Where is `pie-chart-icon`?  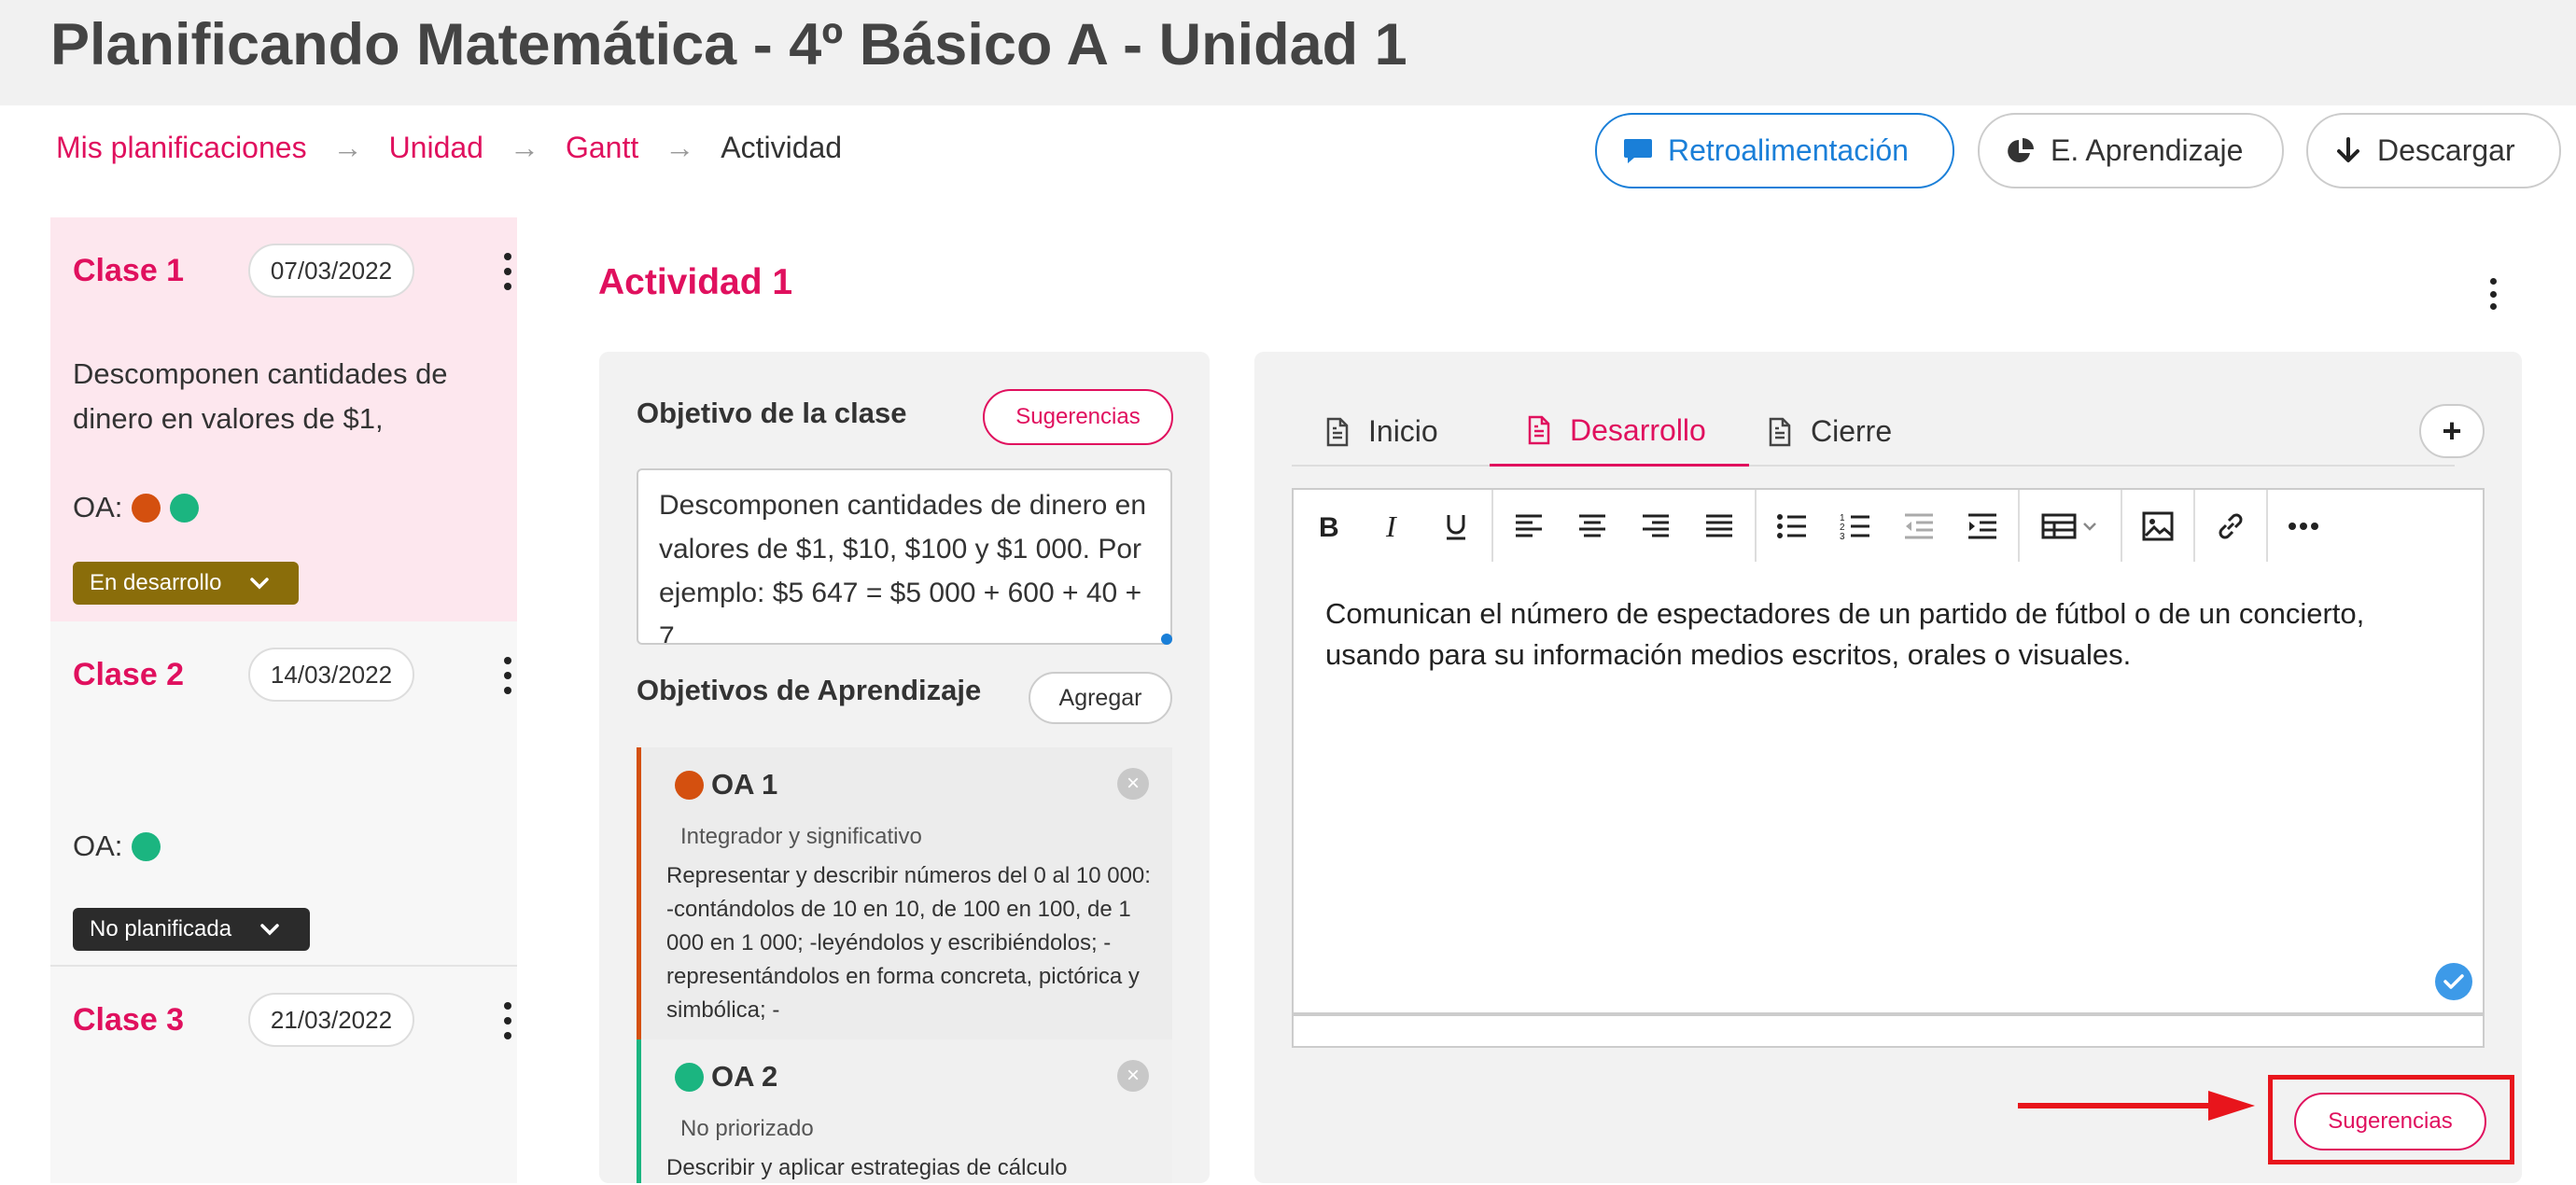
pie-chart-icon is located at coordinates (2021, 151).